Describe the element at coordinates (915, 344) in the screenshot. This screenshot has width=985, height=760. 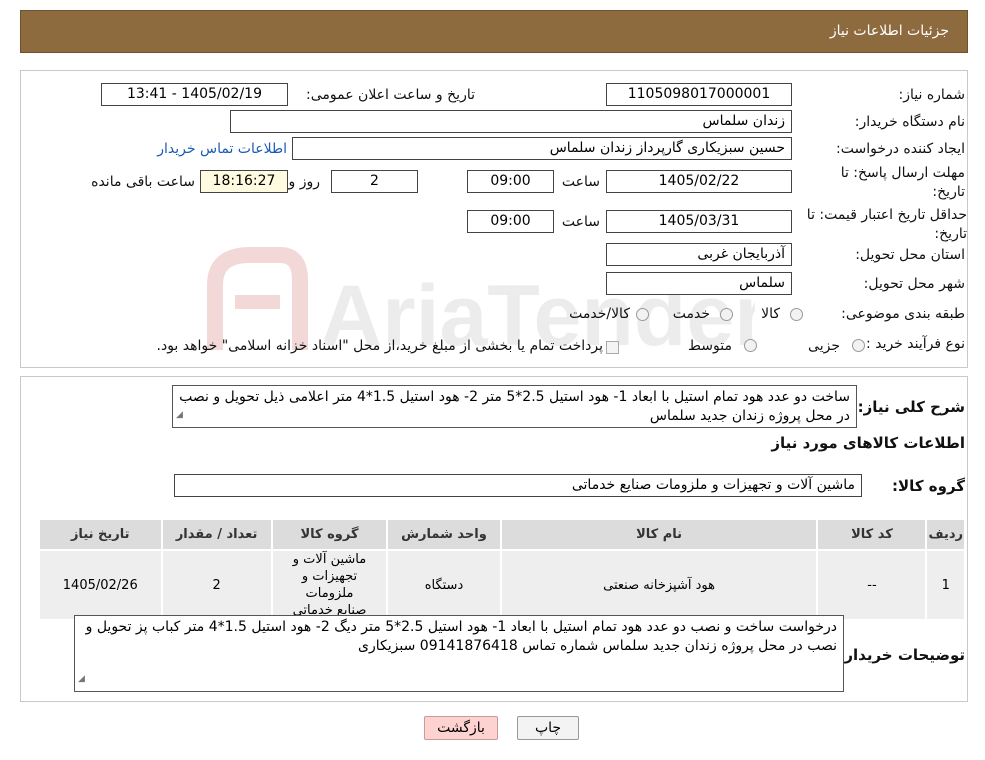
I see `process-label: نوع فرآیند خرید :` at that location.